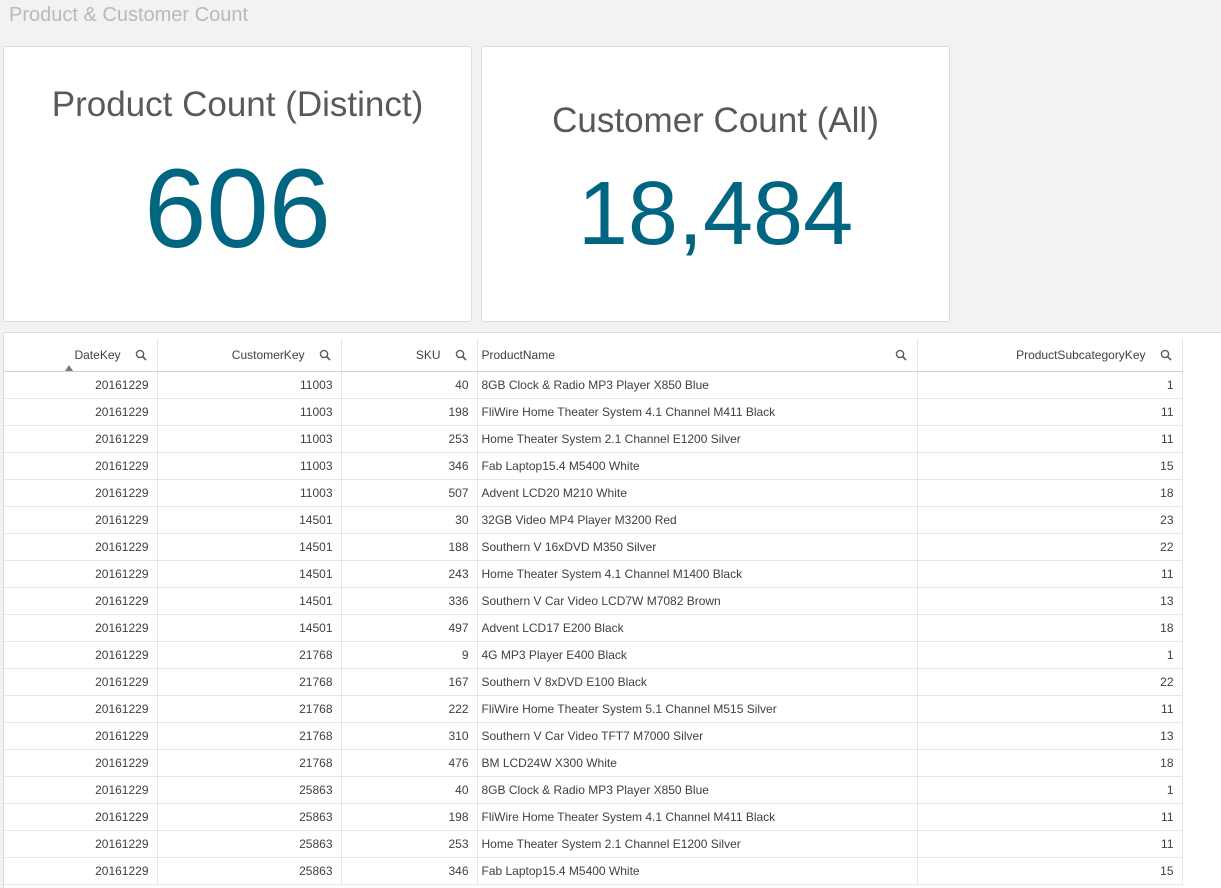 The width and height of the screenshot is (1221, 888). What do you see at coordinates (1050, 520) in the screenshot?
I see `cell-productsubcategorykey: 23` at bounding box center [1050, 520].